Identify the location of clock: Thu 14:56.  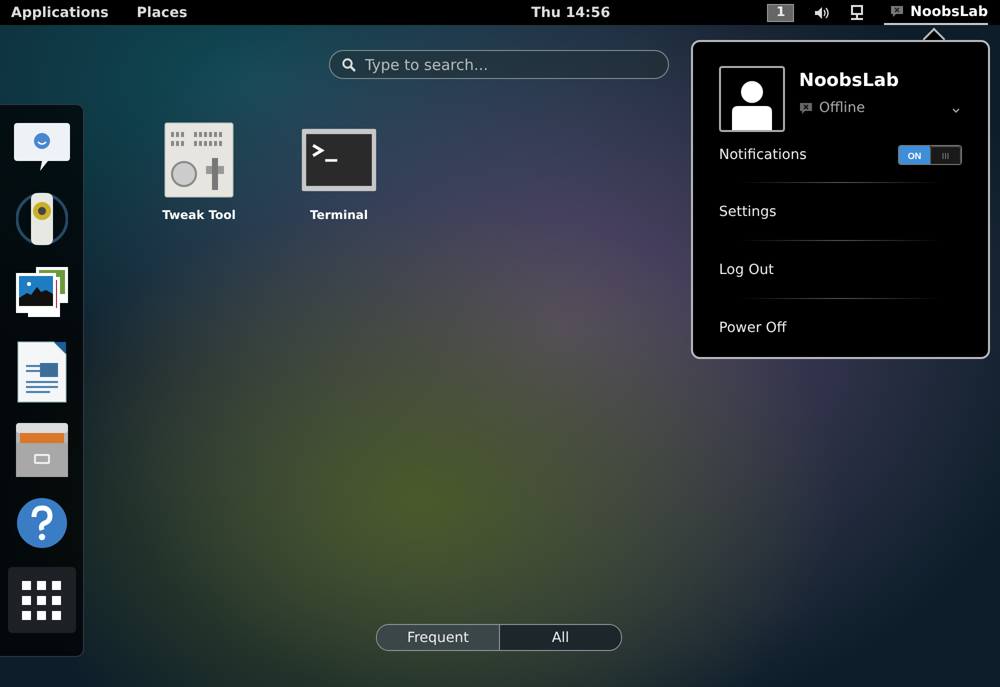
(485, 12).